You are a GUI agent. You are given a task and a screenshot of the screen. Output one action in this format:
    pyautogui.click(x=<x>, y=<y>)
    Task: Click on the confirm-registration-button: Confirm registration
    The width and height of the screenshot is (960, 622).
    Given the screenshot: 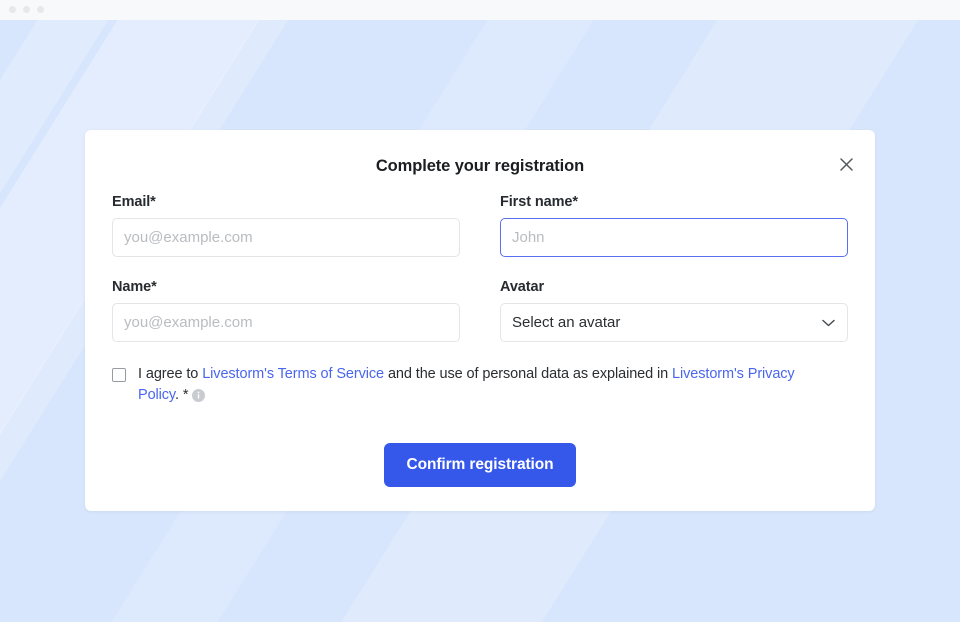 What is the action you would take?
    pyautogui.click(x=480, y=465)
    